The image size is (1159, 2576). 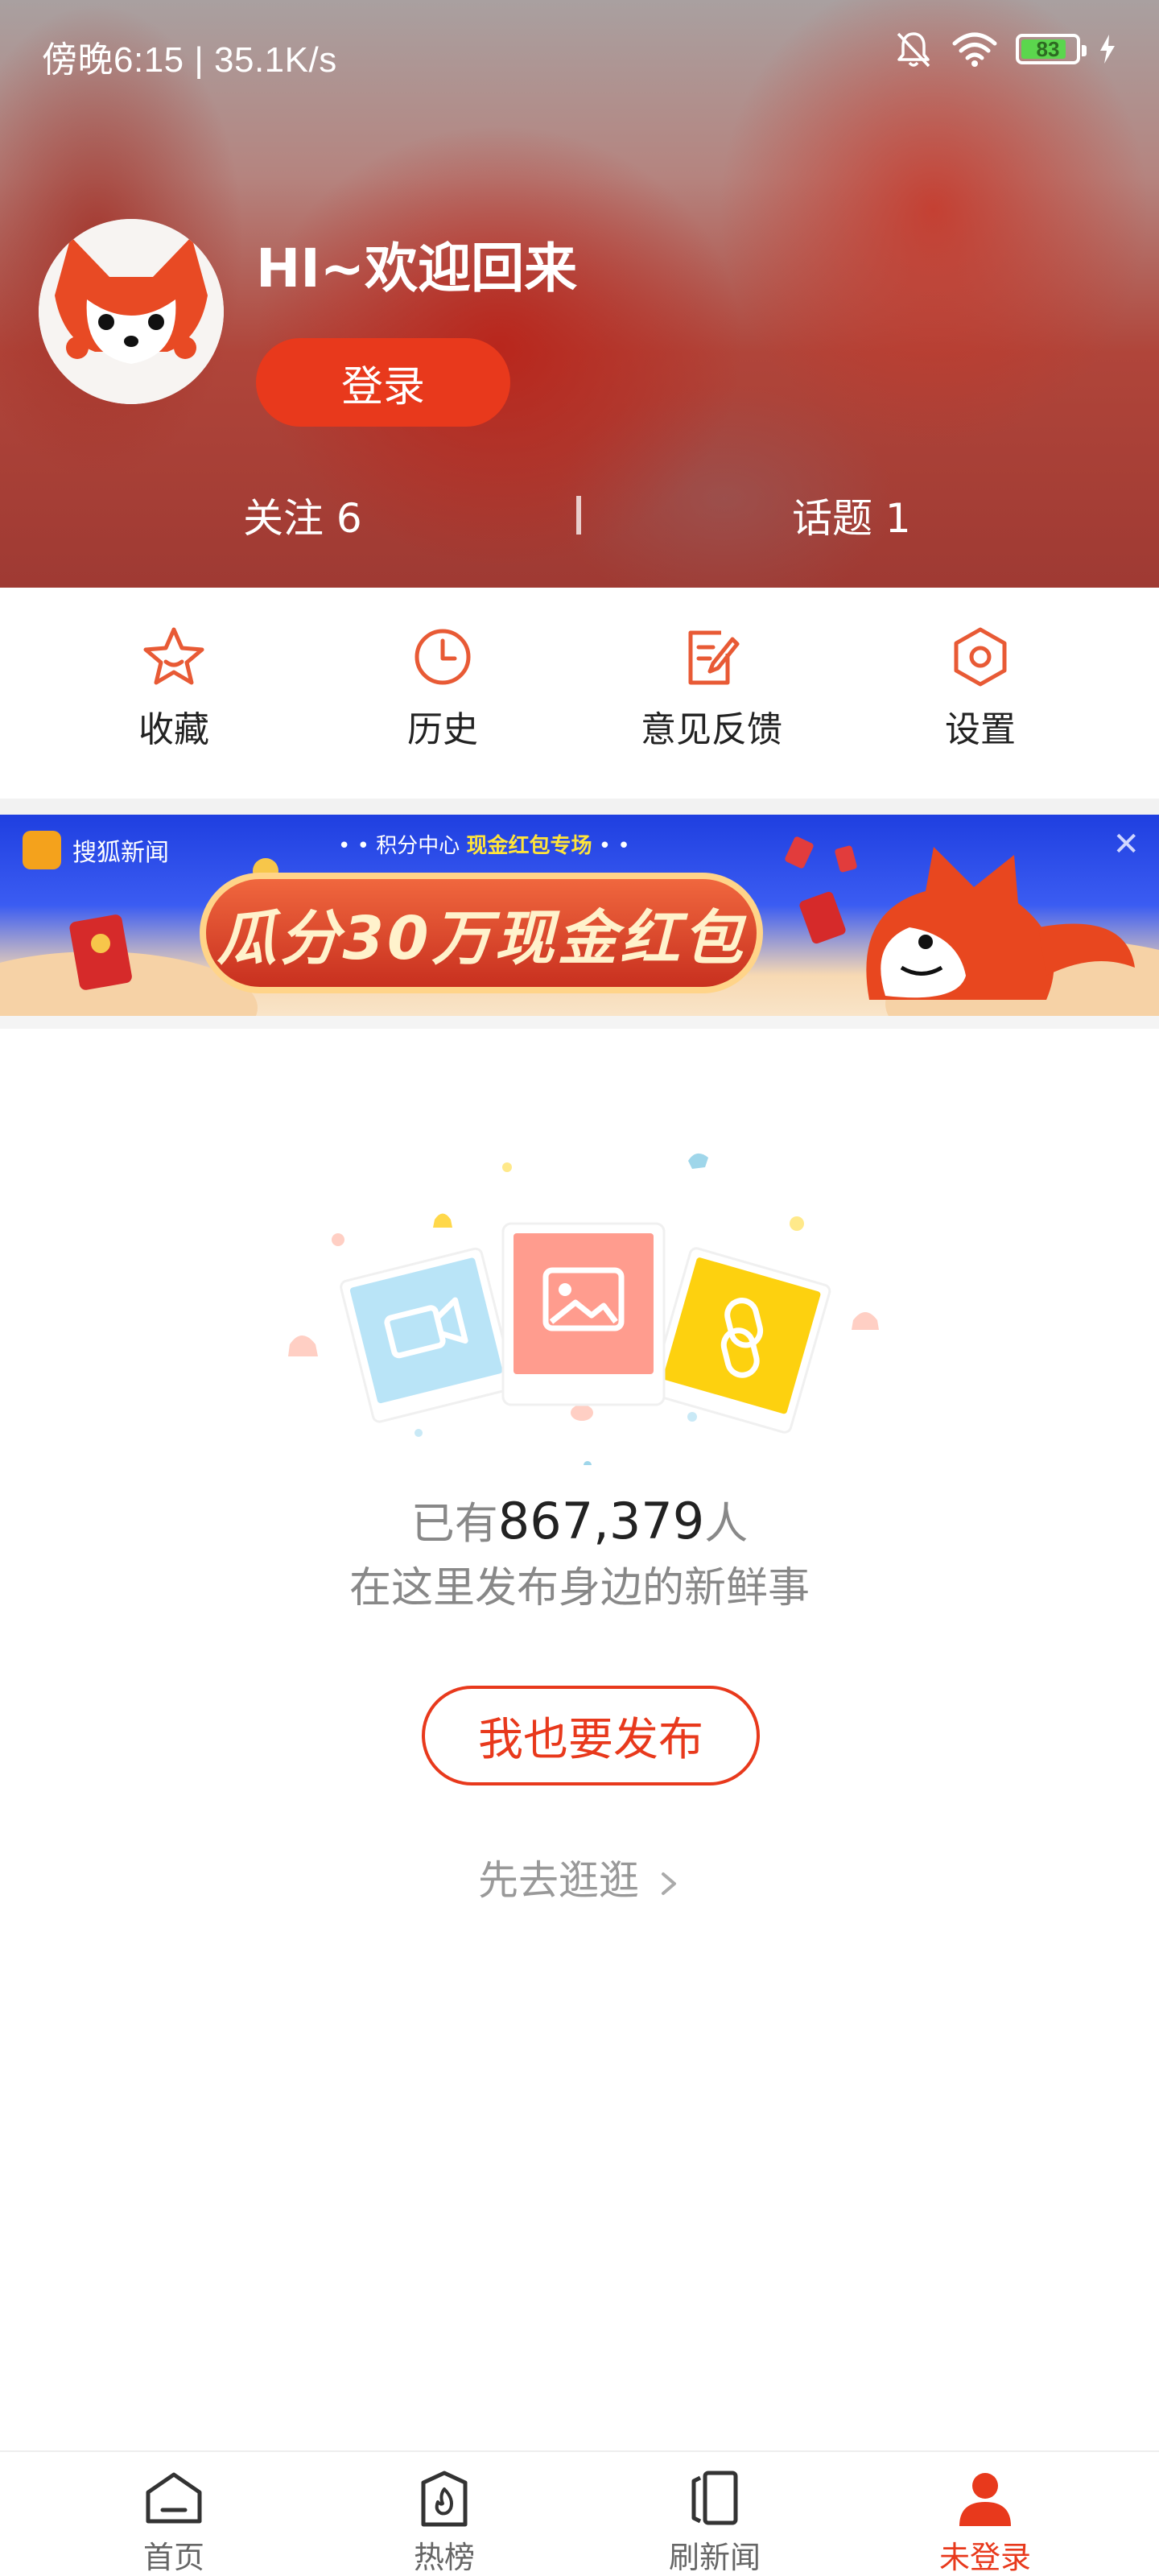 I want to click on chevron-right-icon, so click(x=668, y=1883).